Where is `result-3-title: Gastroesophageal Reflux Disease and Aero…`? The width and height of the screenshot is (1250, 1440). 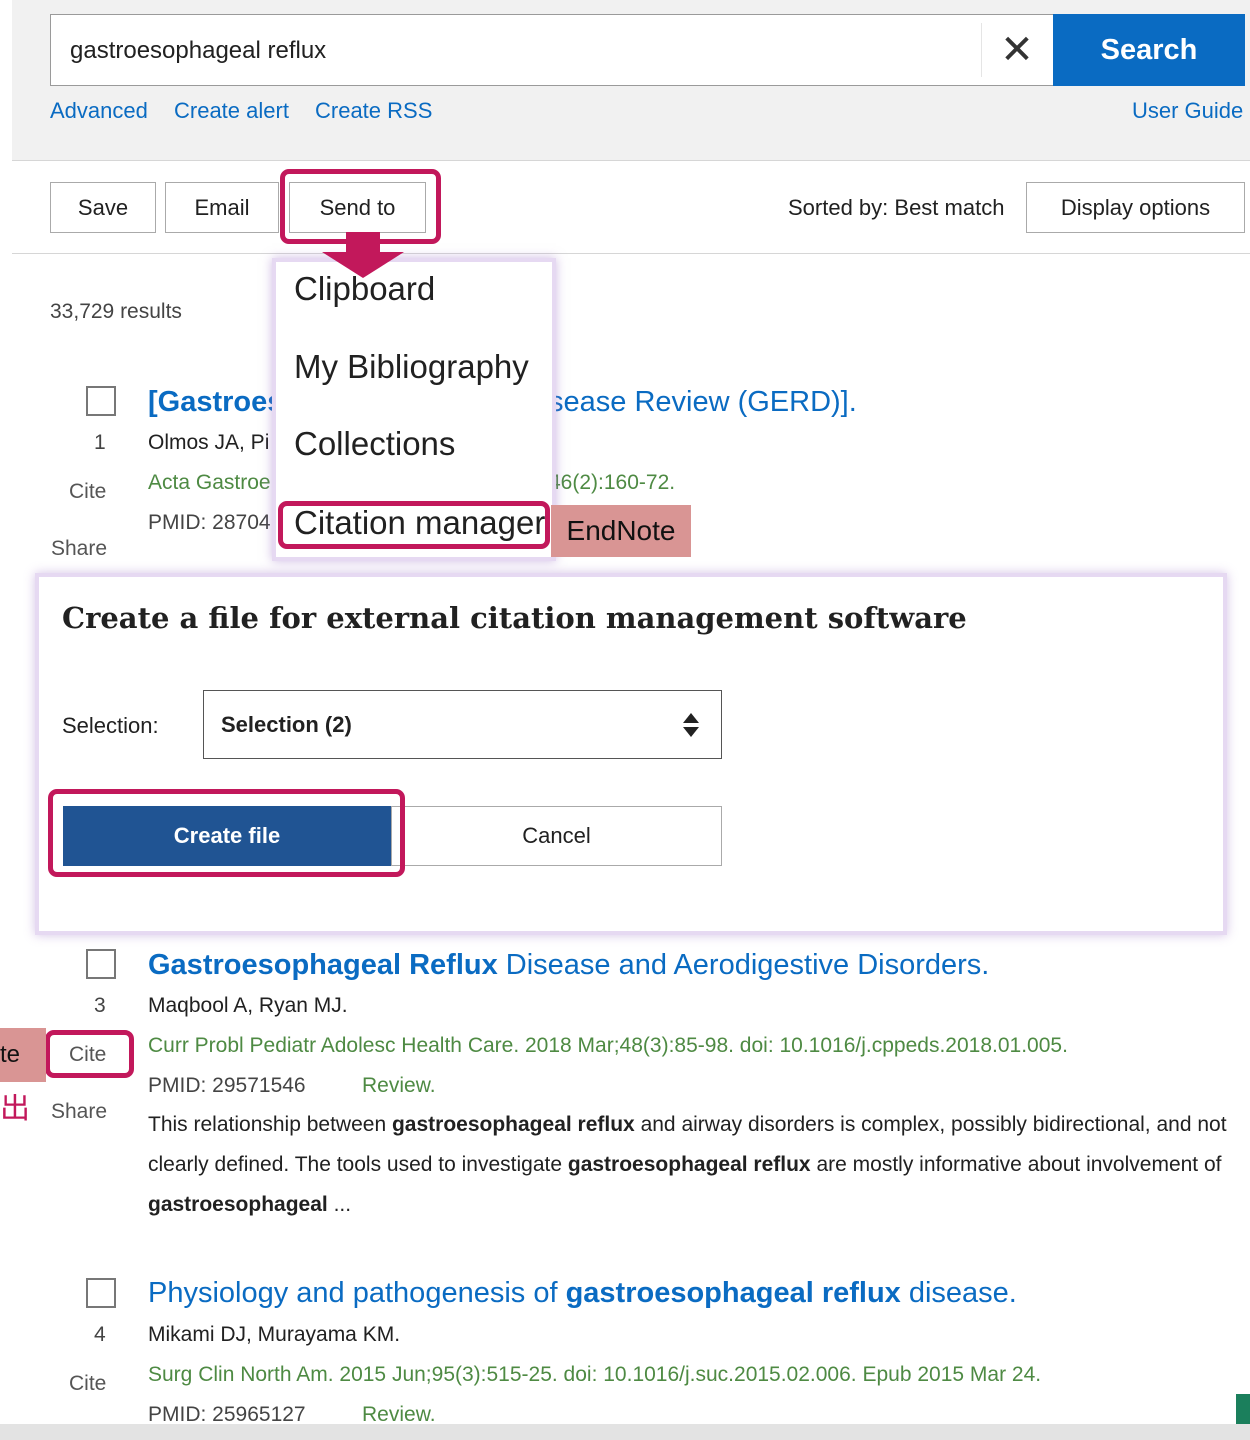
result-3-title: Gastroesophageal Reflux Disease and Aero… is located at coordinates (568, 965).